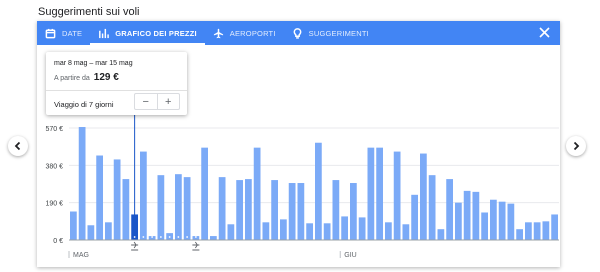 The height and width of the screenshot is (272, 600). I want to click on tooltip-divider, so click(116, 90).